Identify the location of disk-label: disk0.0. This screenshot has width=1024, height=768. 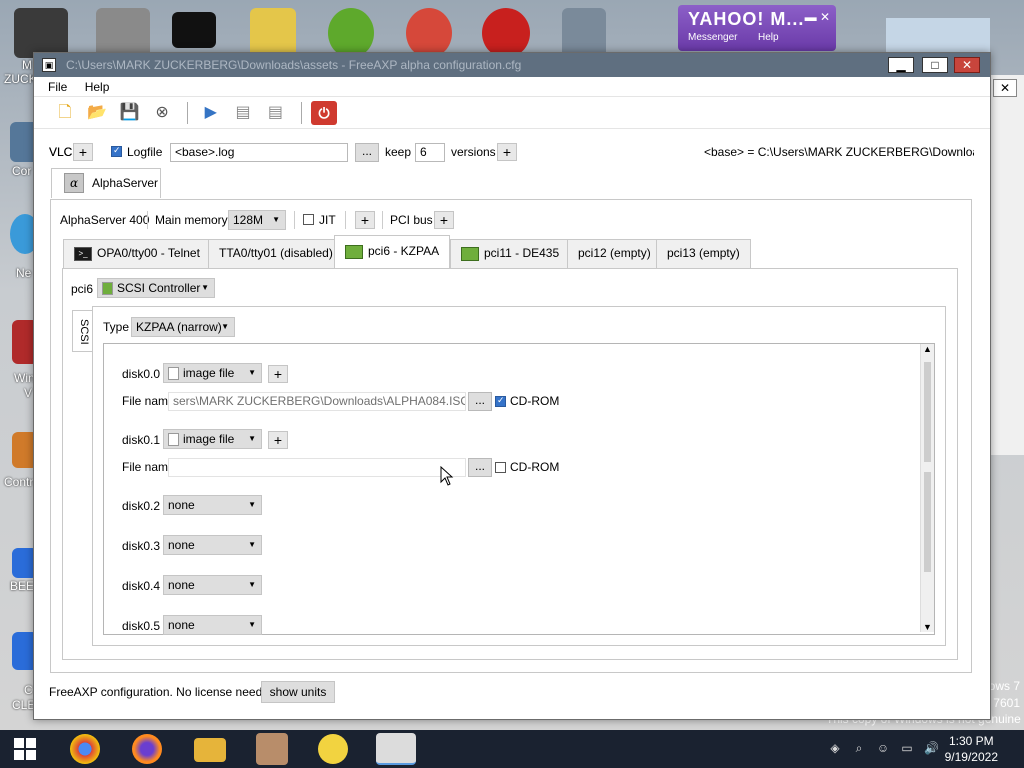
(141, 374).